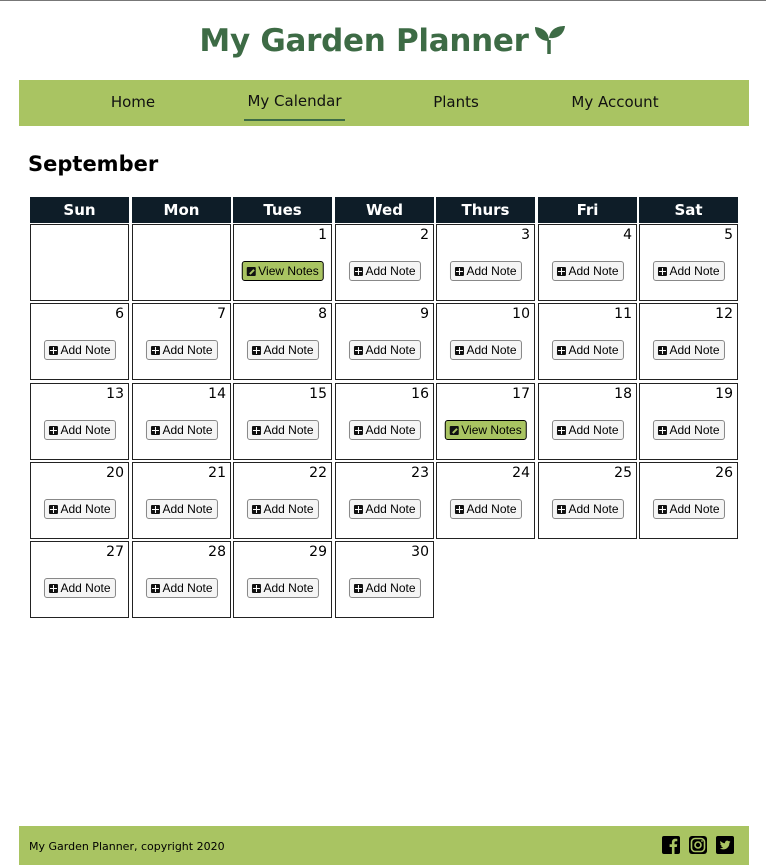 Image resolution: width=766 pixels, height=865 pixels. What do you see at coordinates (384, 845) in the screenshot?
I see `footer: My Garden Planner, copyright 2020` at bounding box center [384, 845].